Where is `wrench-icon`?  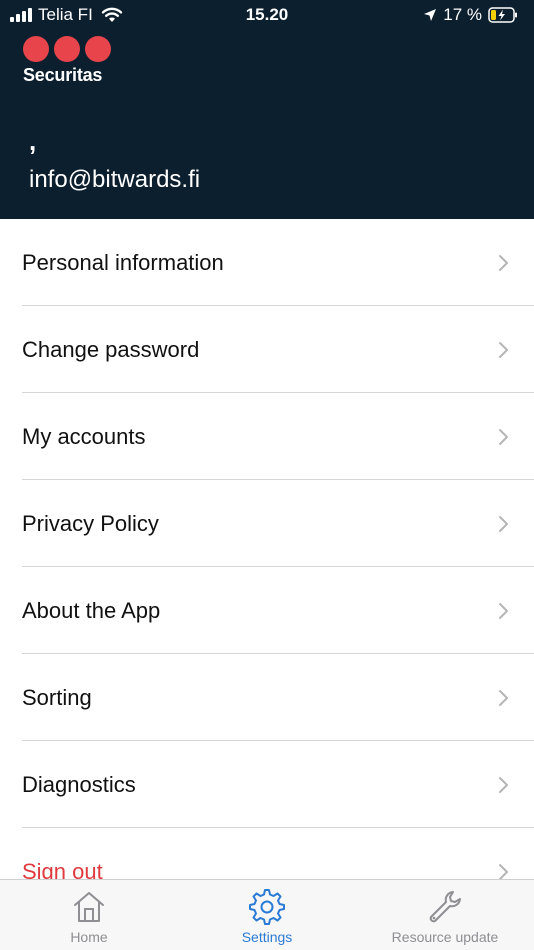 wrench-icon is located at coordinates (445, 907).